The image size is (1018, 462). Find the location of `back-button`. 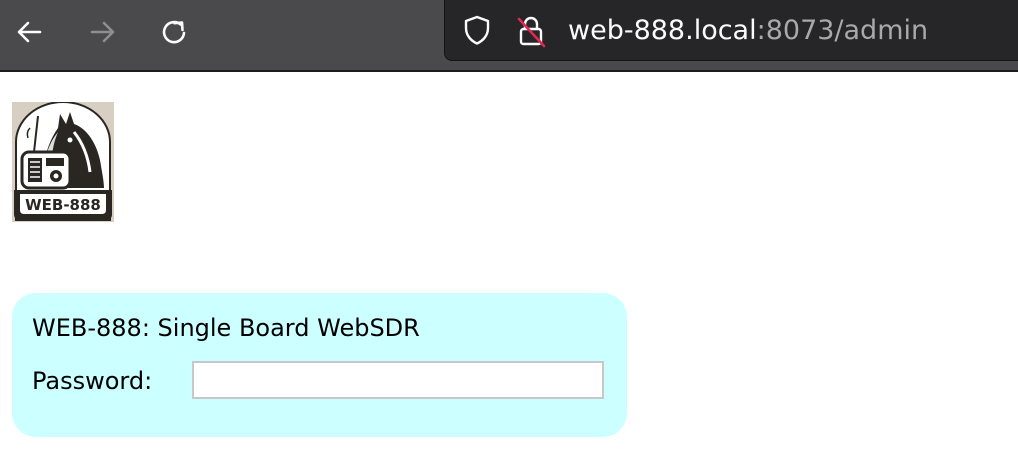

back-button is located at coordinates (30, 32).